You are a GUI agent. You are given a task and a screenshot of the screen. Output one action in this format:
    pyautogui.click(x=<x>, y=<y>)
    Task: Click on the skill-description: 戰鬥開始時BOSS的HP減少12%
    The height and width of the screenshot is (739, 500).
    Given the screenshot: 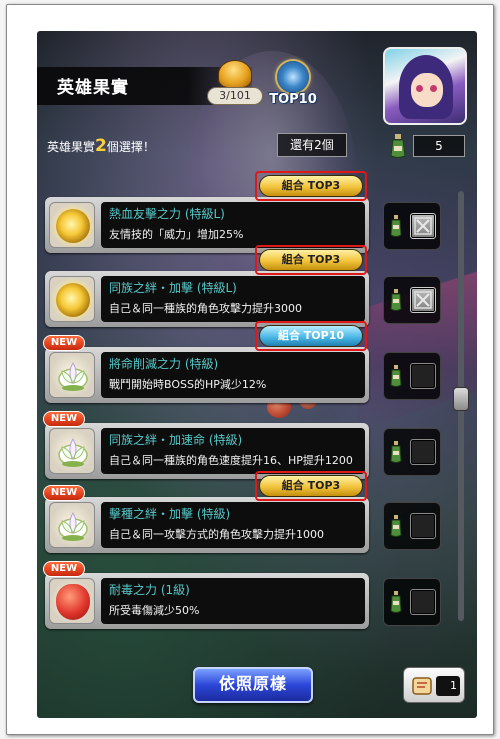 What is the action you would take?
    pyautogui.click(x=188, y=384)
    